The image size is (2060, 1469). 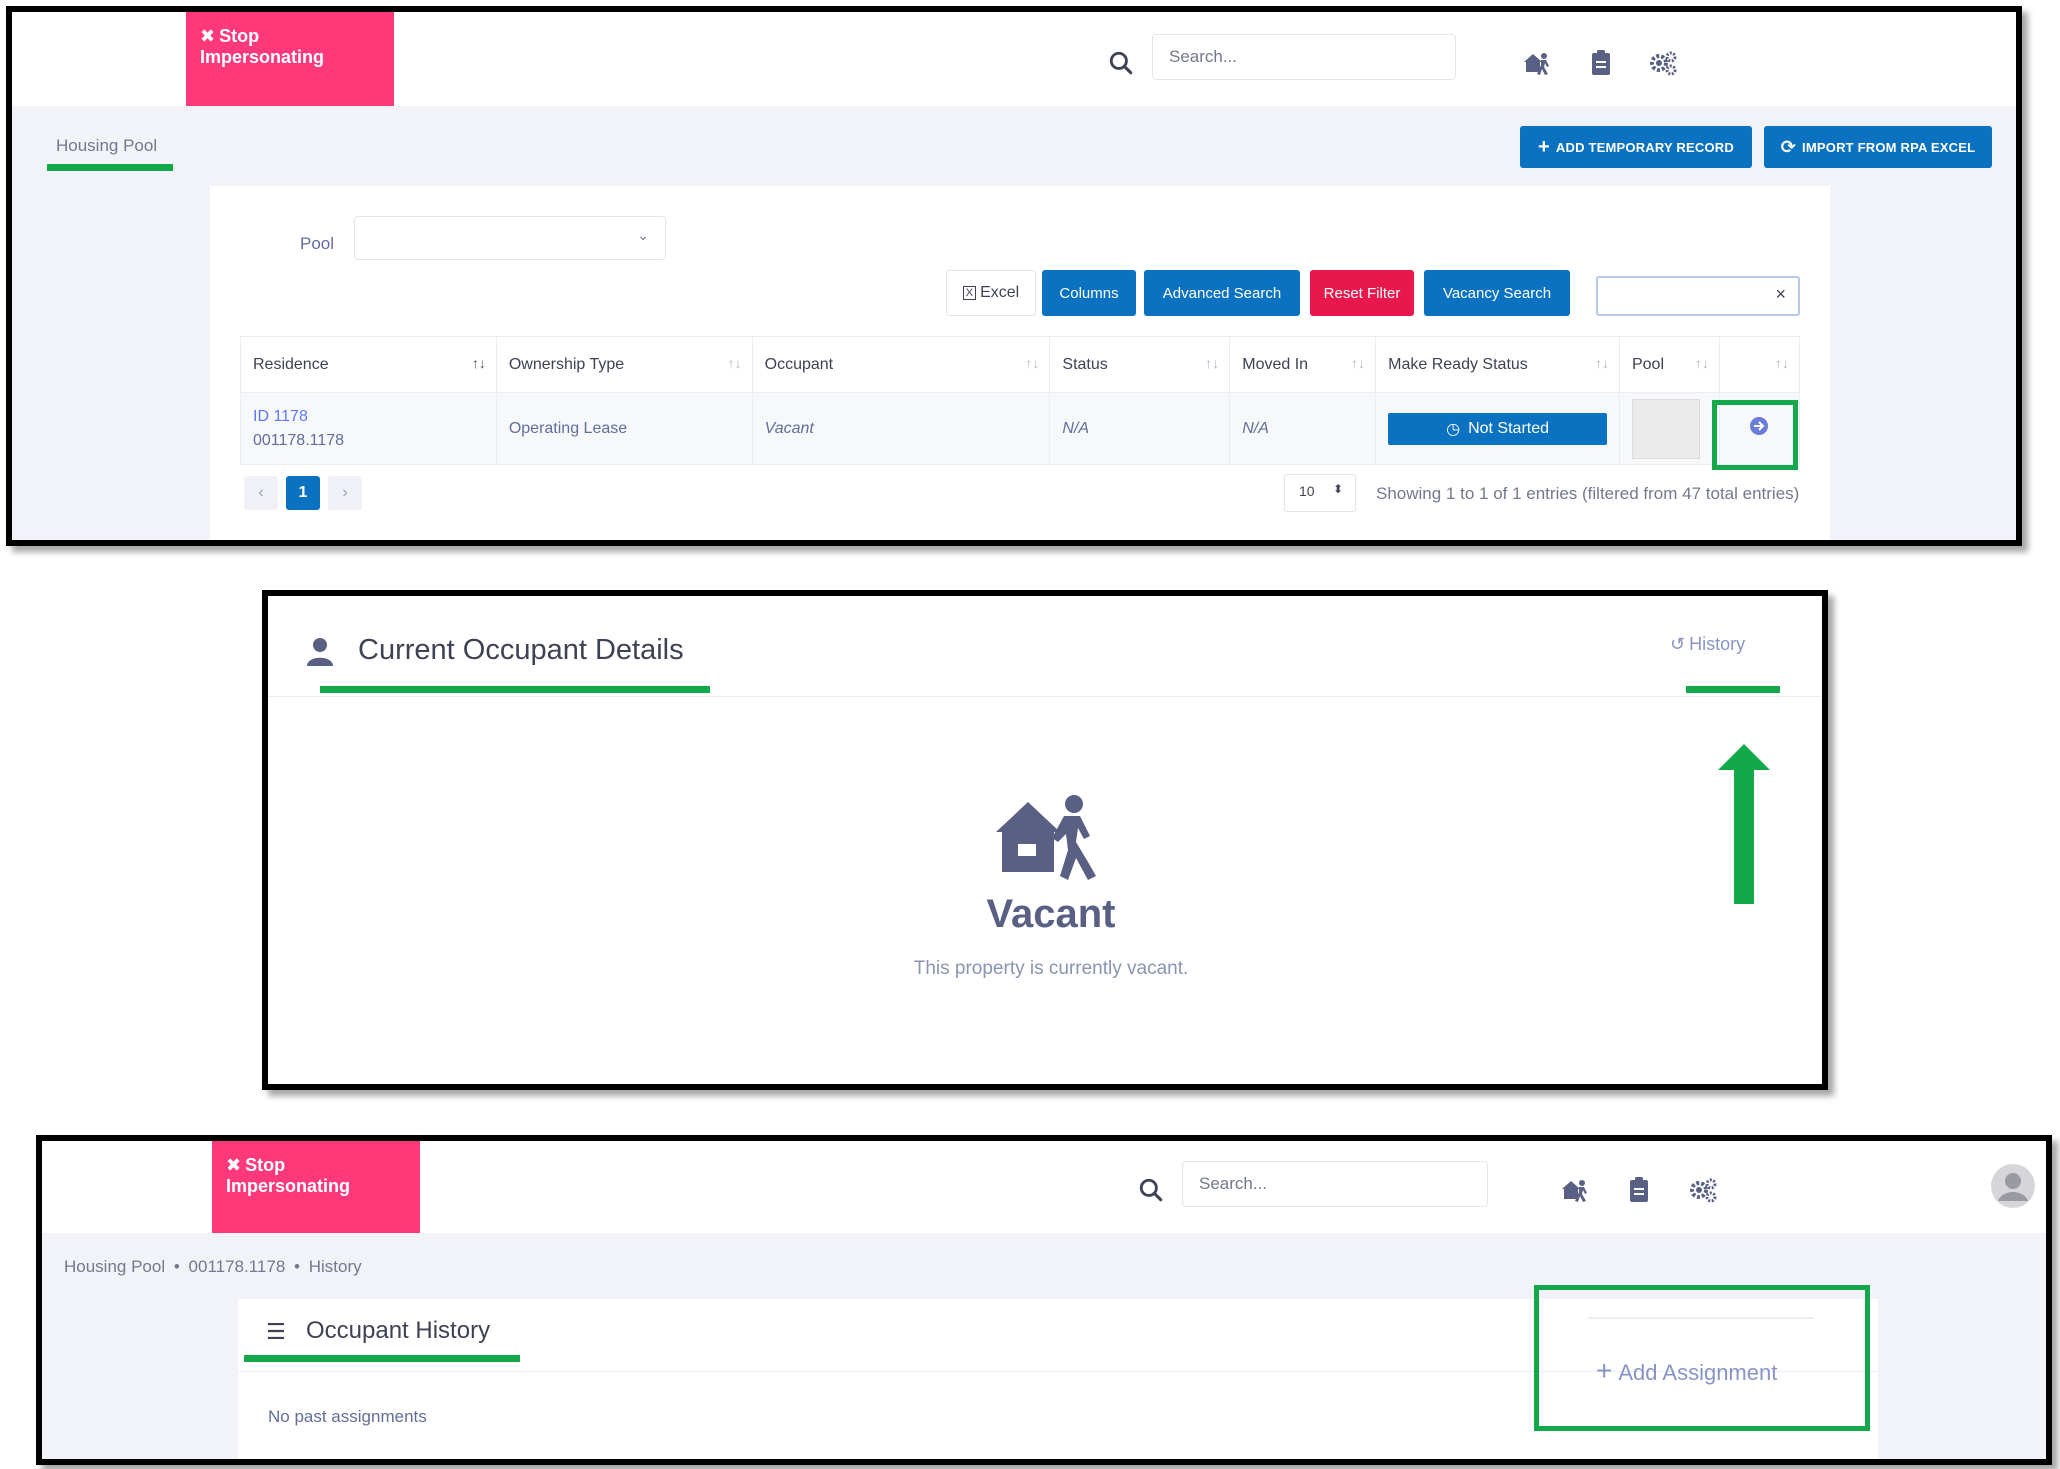 What do you see at coordinates (299, 440) in the screenshot?
I see `residence-code: 001178.1178` at bounding box center [299, 440].